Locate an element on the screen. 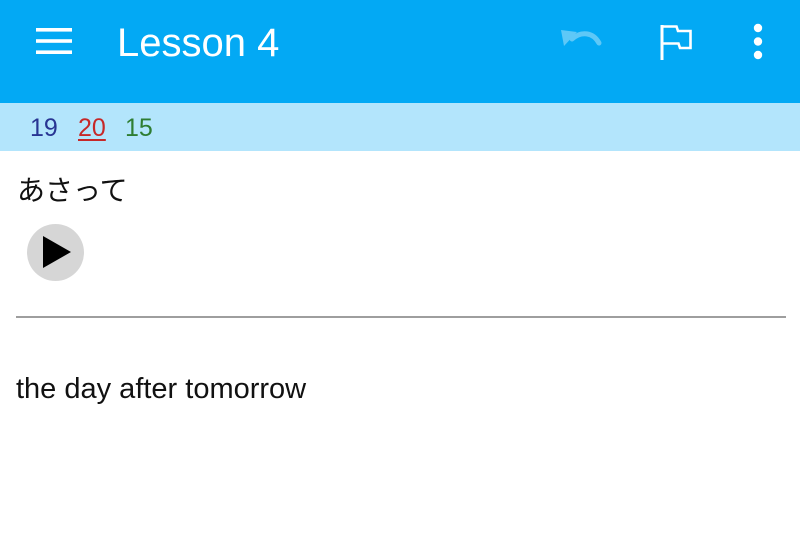  play-icon is located at coordinates (57, 252).